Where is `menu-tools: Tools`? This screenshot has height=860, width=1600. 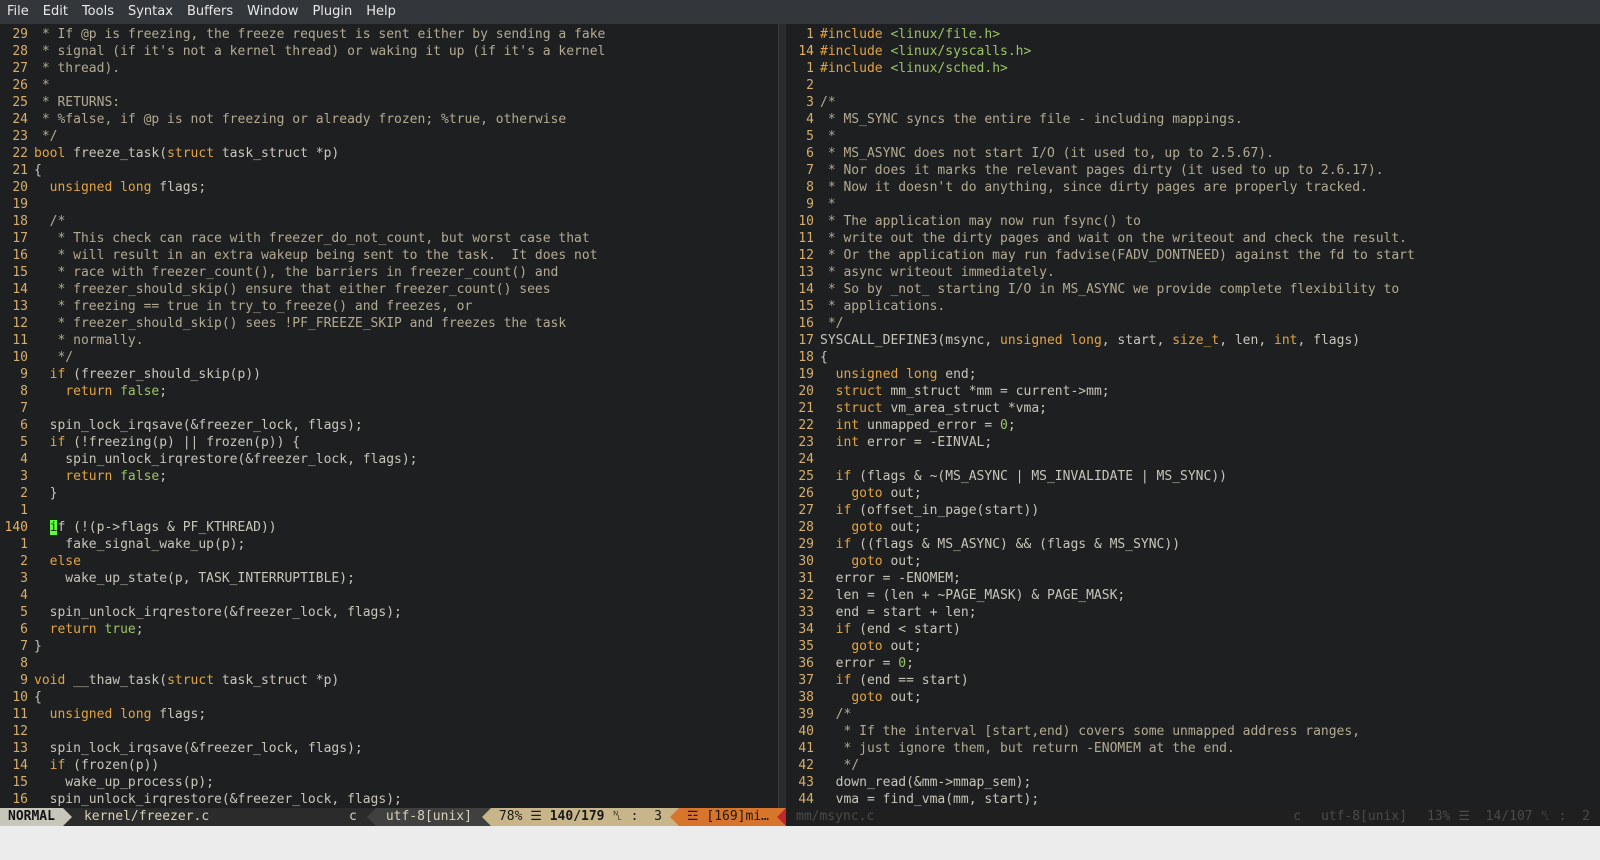 menu-tools: Tools is located at coordinates (98, 12).